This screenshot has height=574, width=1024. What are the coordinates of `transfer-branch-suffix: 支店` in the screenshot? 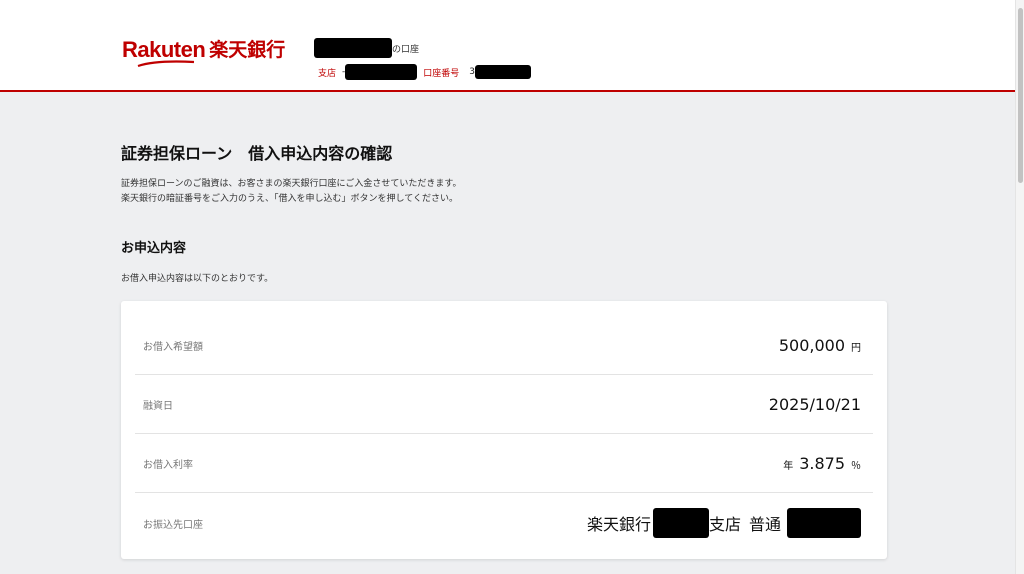 It's located at (724, 524).